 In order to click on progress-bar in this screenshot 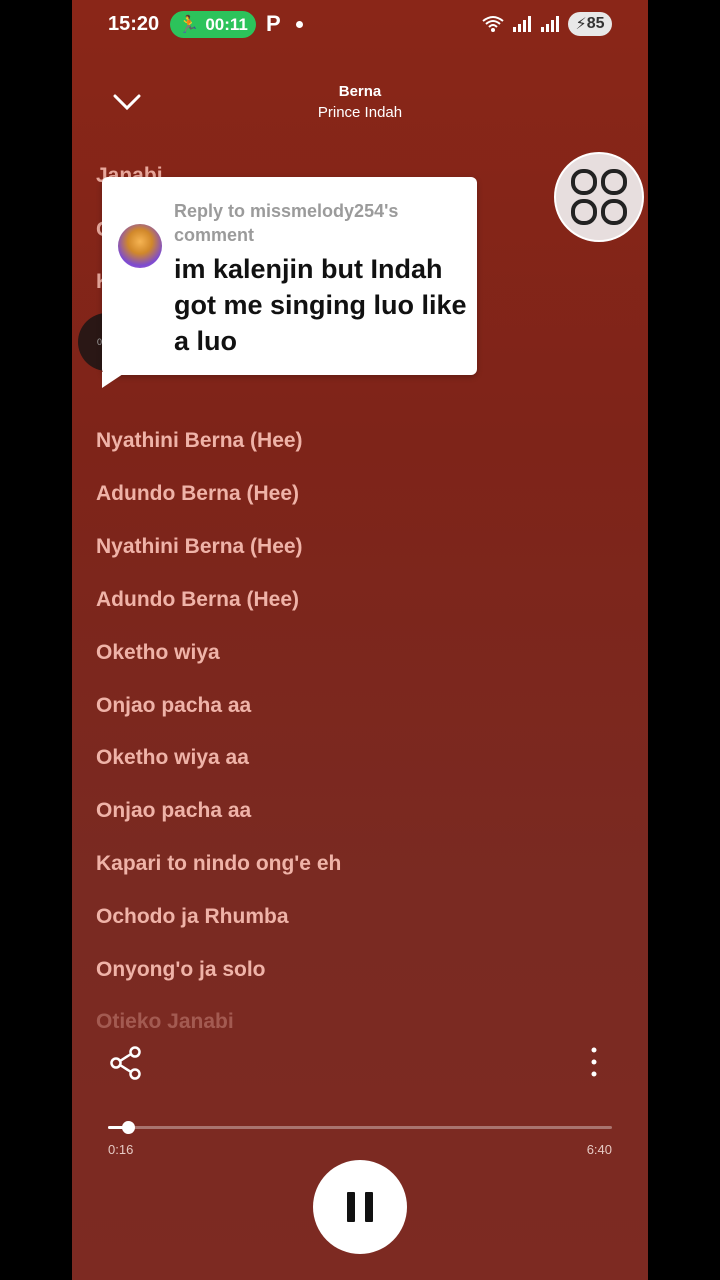, I will do `click(360, 1127)`.